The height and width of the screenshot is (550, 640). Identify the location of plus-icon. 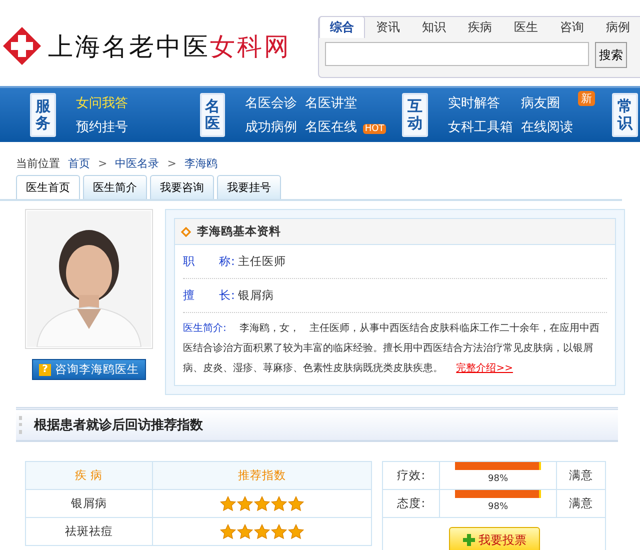
(469, 540).